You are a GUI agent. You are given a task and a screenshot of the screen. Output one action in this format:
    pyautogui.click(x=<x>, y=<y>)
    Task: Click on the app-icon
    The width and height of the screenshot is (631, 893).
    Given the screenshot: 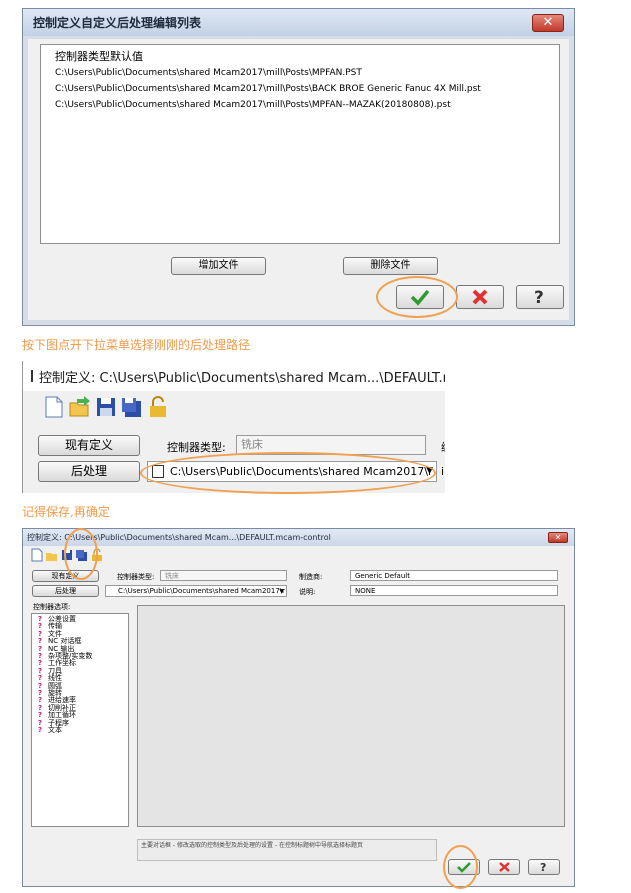 What is the action you would take?
    pyautogui.click(x=32, y=376)
    